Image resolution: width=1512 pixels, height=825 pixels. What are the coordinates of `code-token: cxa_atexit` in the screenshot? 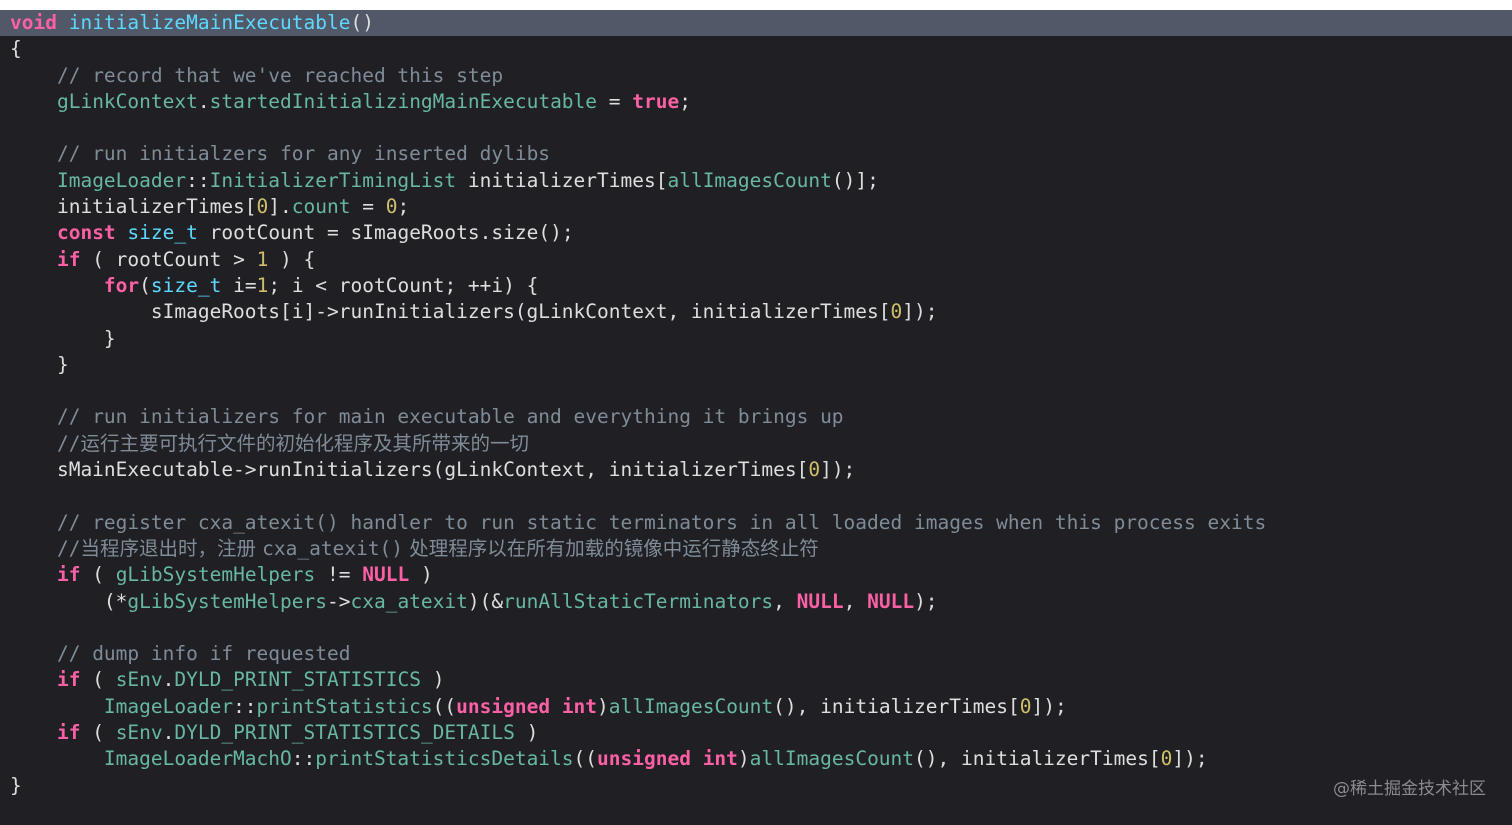 It's located at (409, 601).